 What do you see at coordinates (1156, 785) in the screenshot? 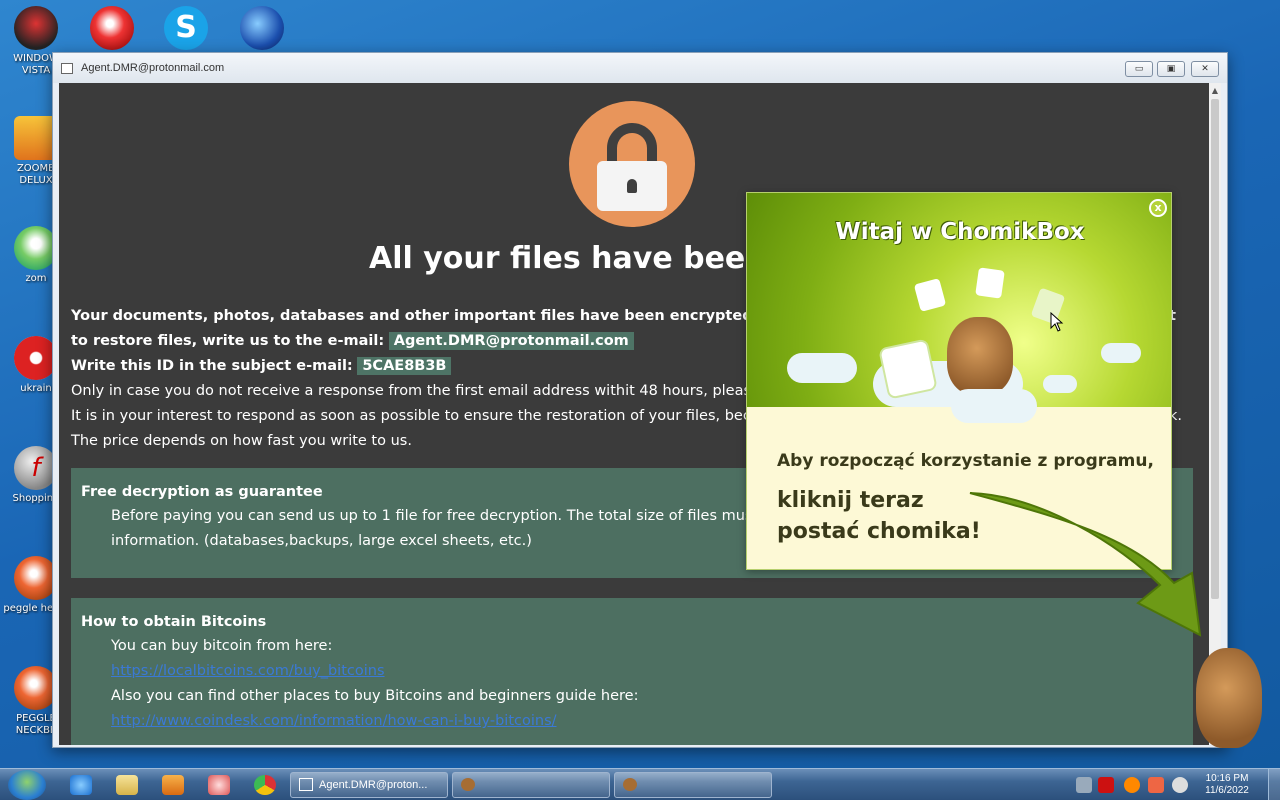
I see `monitor-tray-icon` at bounding box center [1156, 785].